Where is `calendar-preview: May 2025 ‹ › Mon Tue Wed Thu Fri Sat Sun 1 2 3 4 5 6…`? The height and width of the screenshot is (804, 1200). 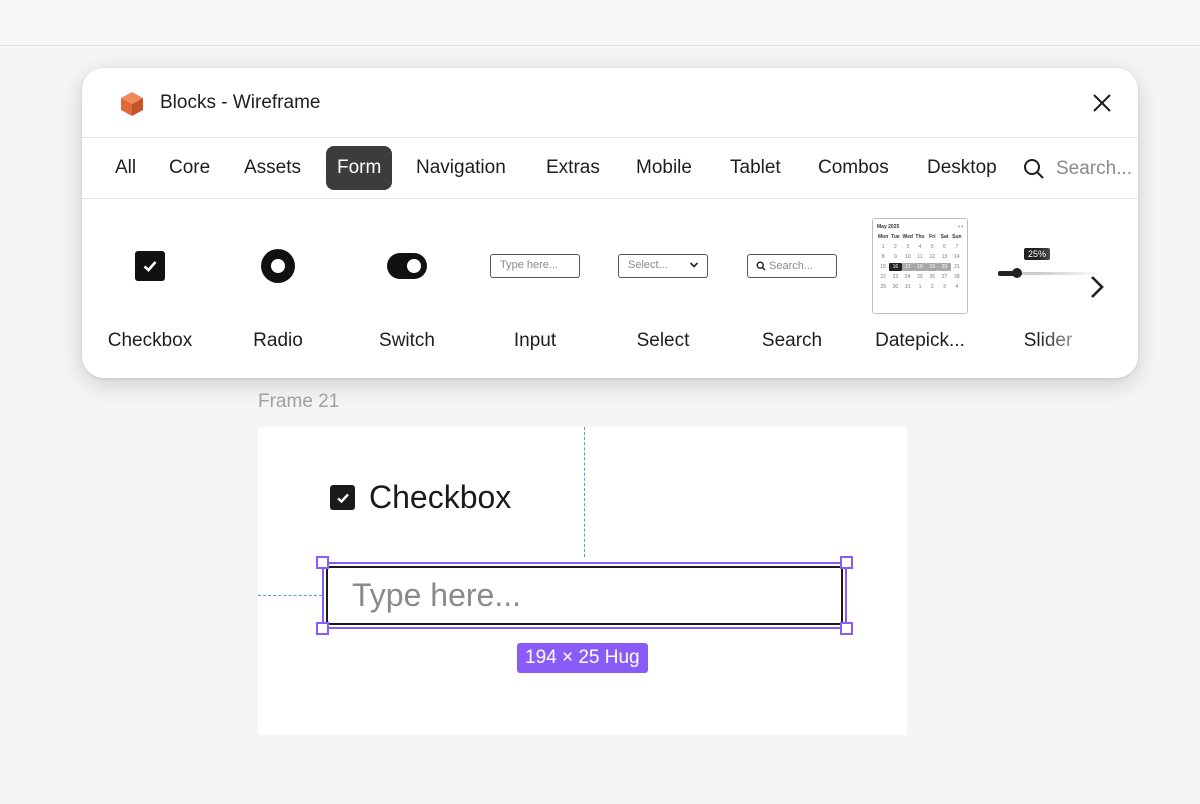
calendar-preview: May 2025 ‹ › Mon Tue Wed Thu Fri Sat Sun 1 2 3 4 5 6… is located at coordinates (920, 266).